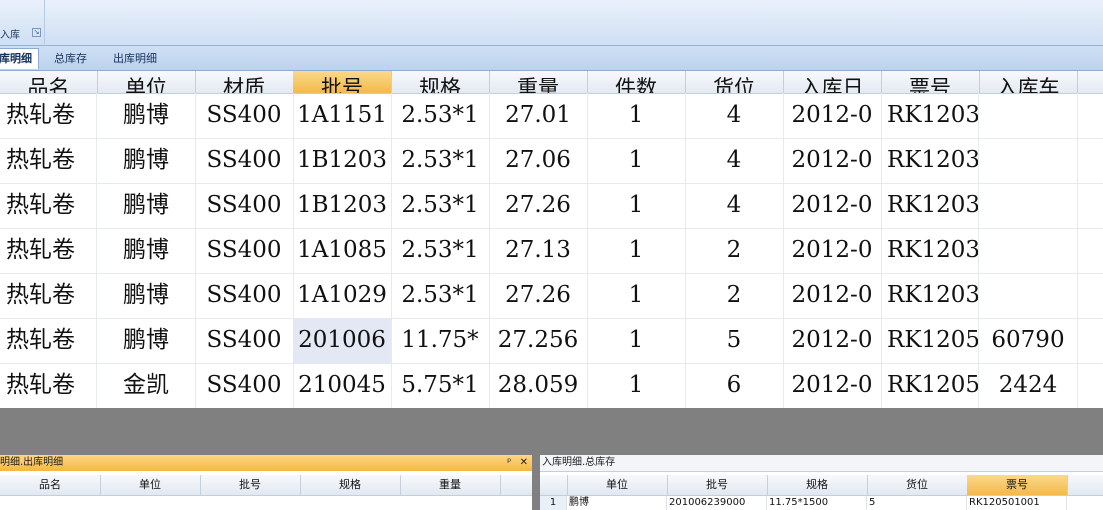 The width and height of the screenshot is (1103, 510). Describe the element at coordinates (342, 295) in the screenshot. I see `cell-batch: 1A1029` at that location.